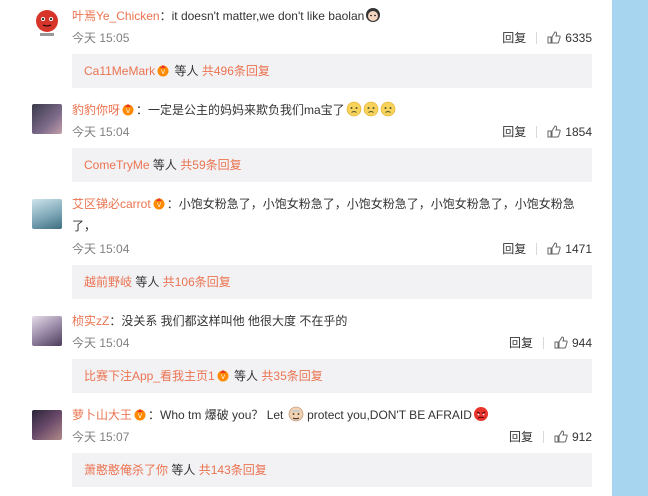 The image size is (648, 496). I want to click on comment-text-b: protect you,DON'T BE AFRAID, so click(389, 415).